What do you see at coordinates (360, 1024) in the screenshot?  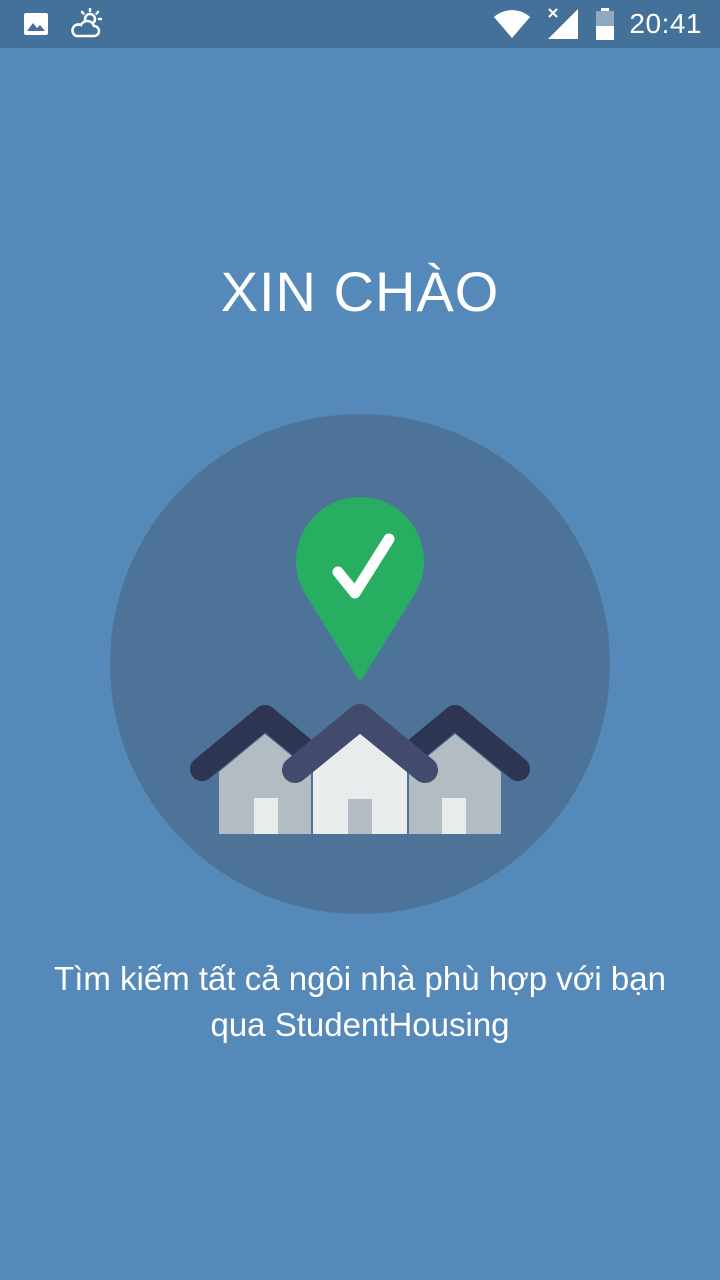 I see `welcome-description-line-2: qua StudentHousing` at bounding box center [360, 1024].